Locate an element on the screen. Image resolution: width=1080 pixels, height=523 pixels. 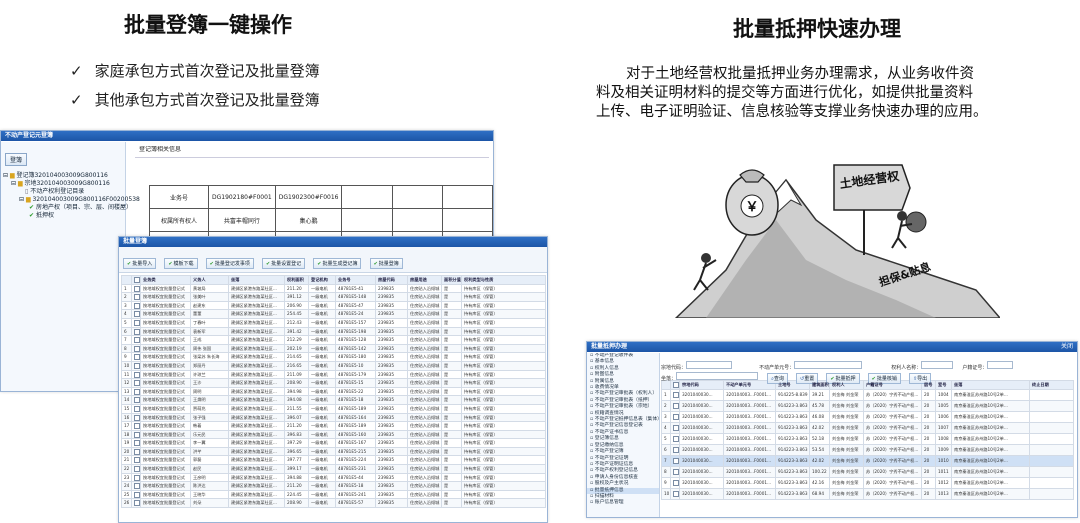
nav-item: ▫ 账户信息管理 is located at coordinates (623, 503).